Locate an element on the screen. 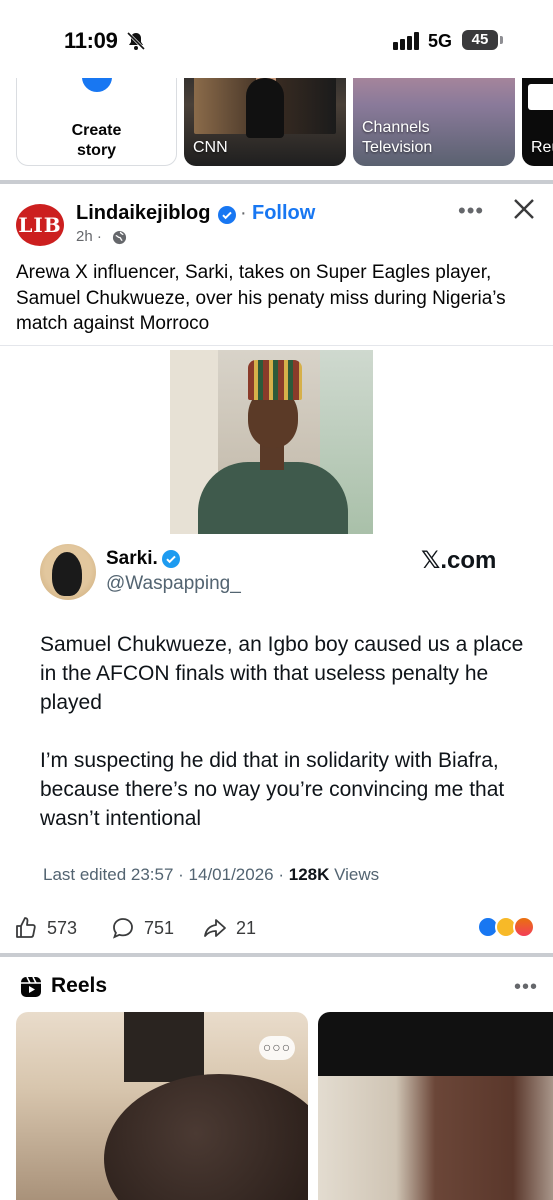 The width and height of the screenshot is (553, 1200). post-photo is located at coordinates (271, 442).